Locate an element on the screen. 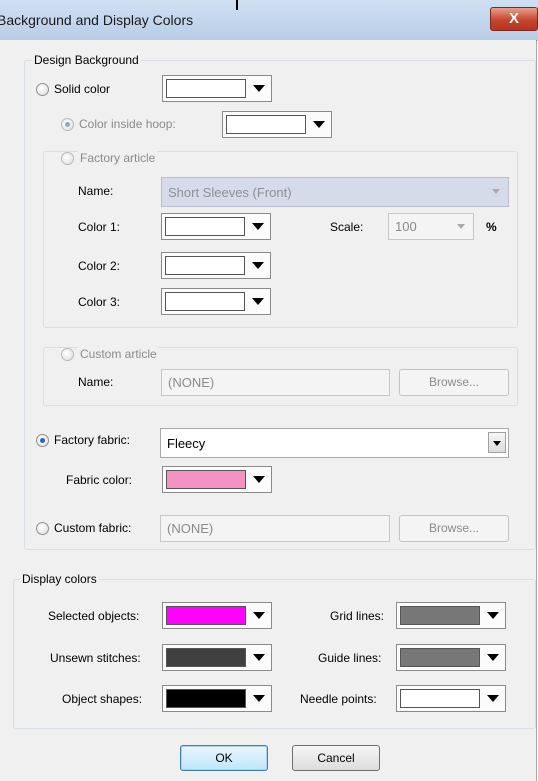 Image resolution: width=538 pixels, height=781 pixels. selected-objects-swatch is located at coordinates (206, 615).